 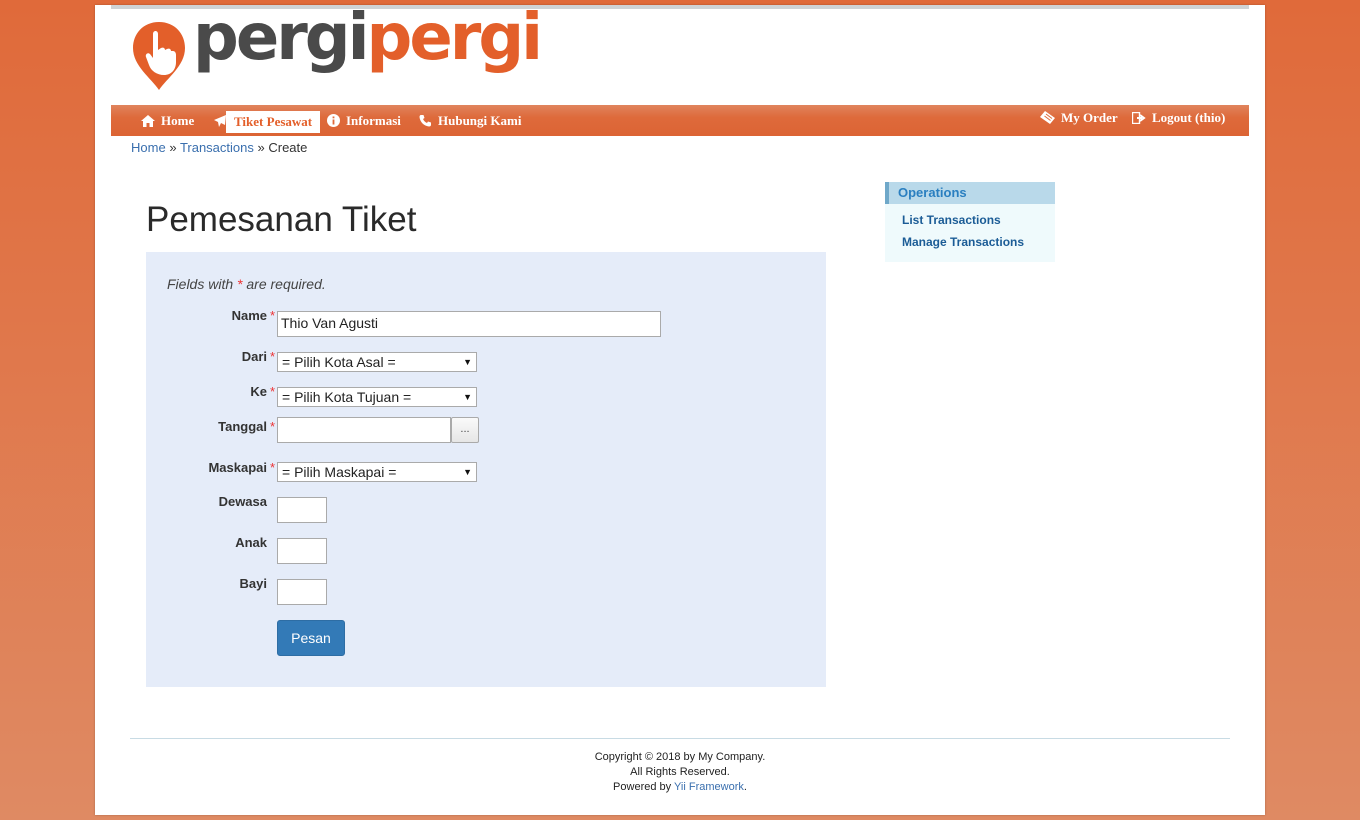 I want to click on tanggal-label-text: Tanggal, so click(x=242, y=426).